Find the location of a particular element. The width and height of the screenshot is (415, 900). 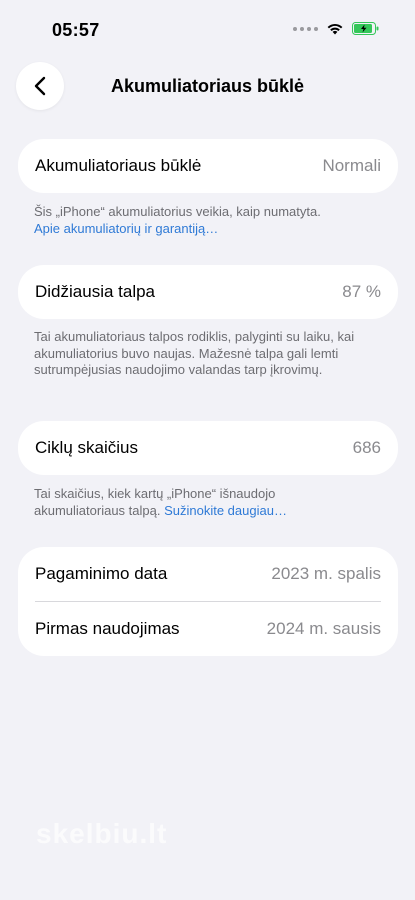

page-title: Akumuliatoriaus būklė is located at coordinates (207, 86).